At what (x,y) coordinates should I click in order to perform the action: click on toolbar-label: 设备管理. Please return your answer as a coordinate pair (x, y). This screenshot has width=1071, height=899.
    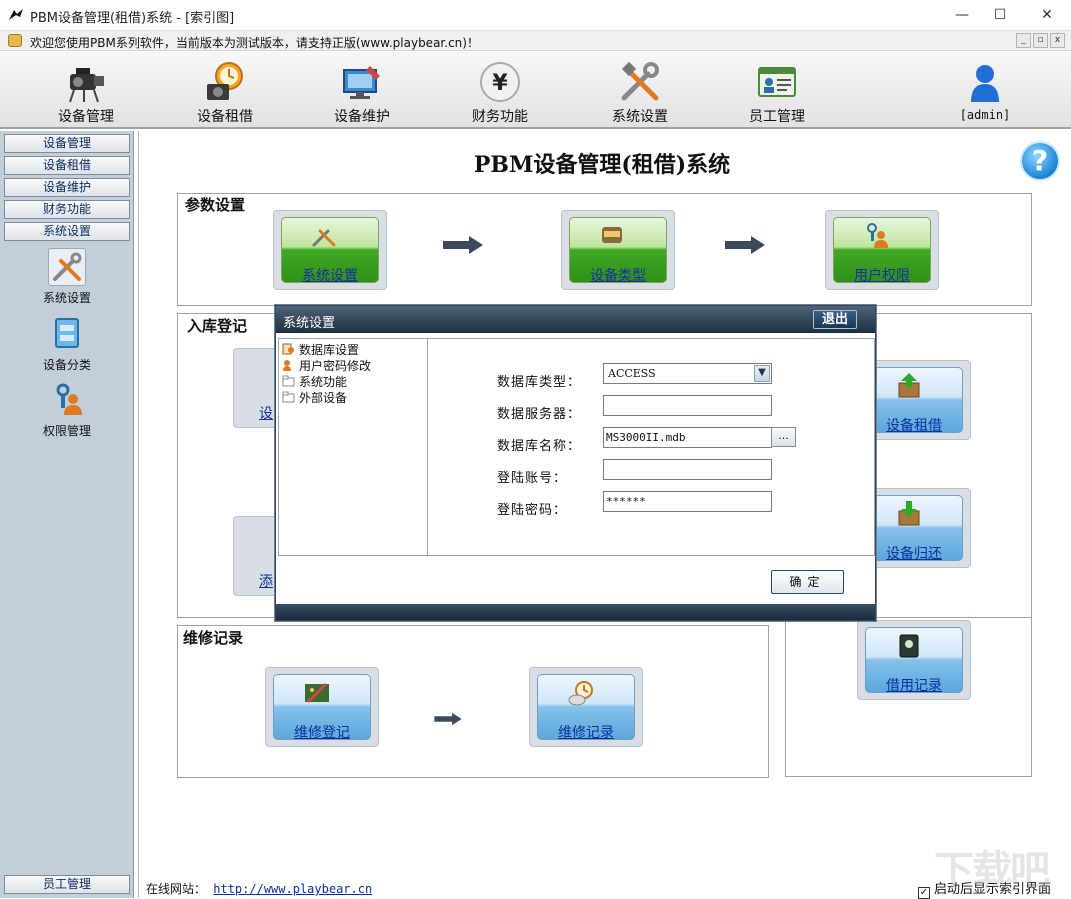
    Looking at the image, I should click on (86, 116).